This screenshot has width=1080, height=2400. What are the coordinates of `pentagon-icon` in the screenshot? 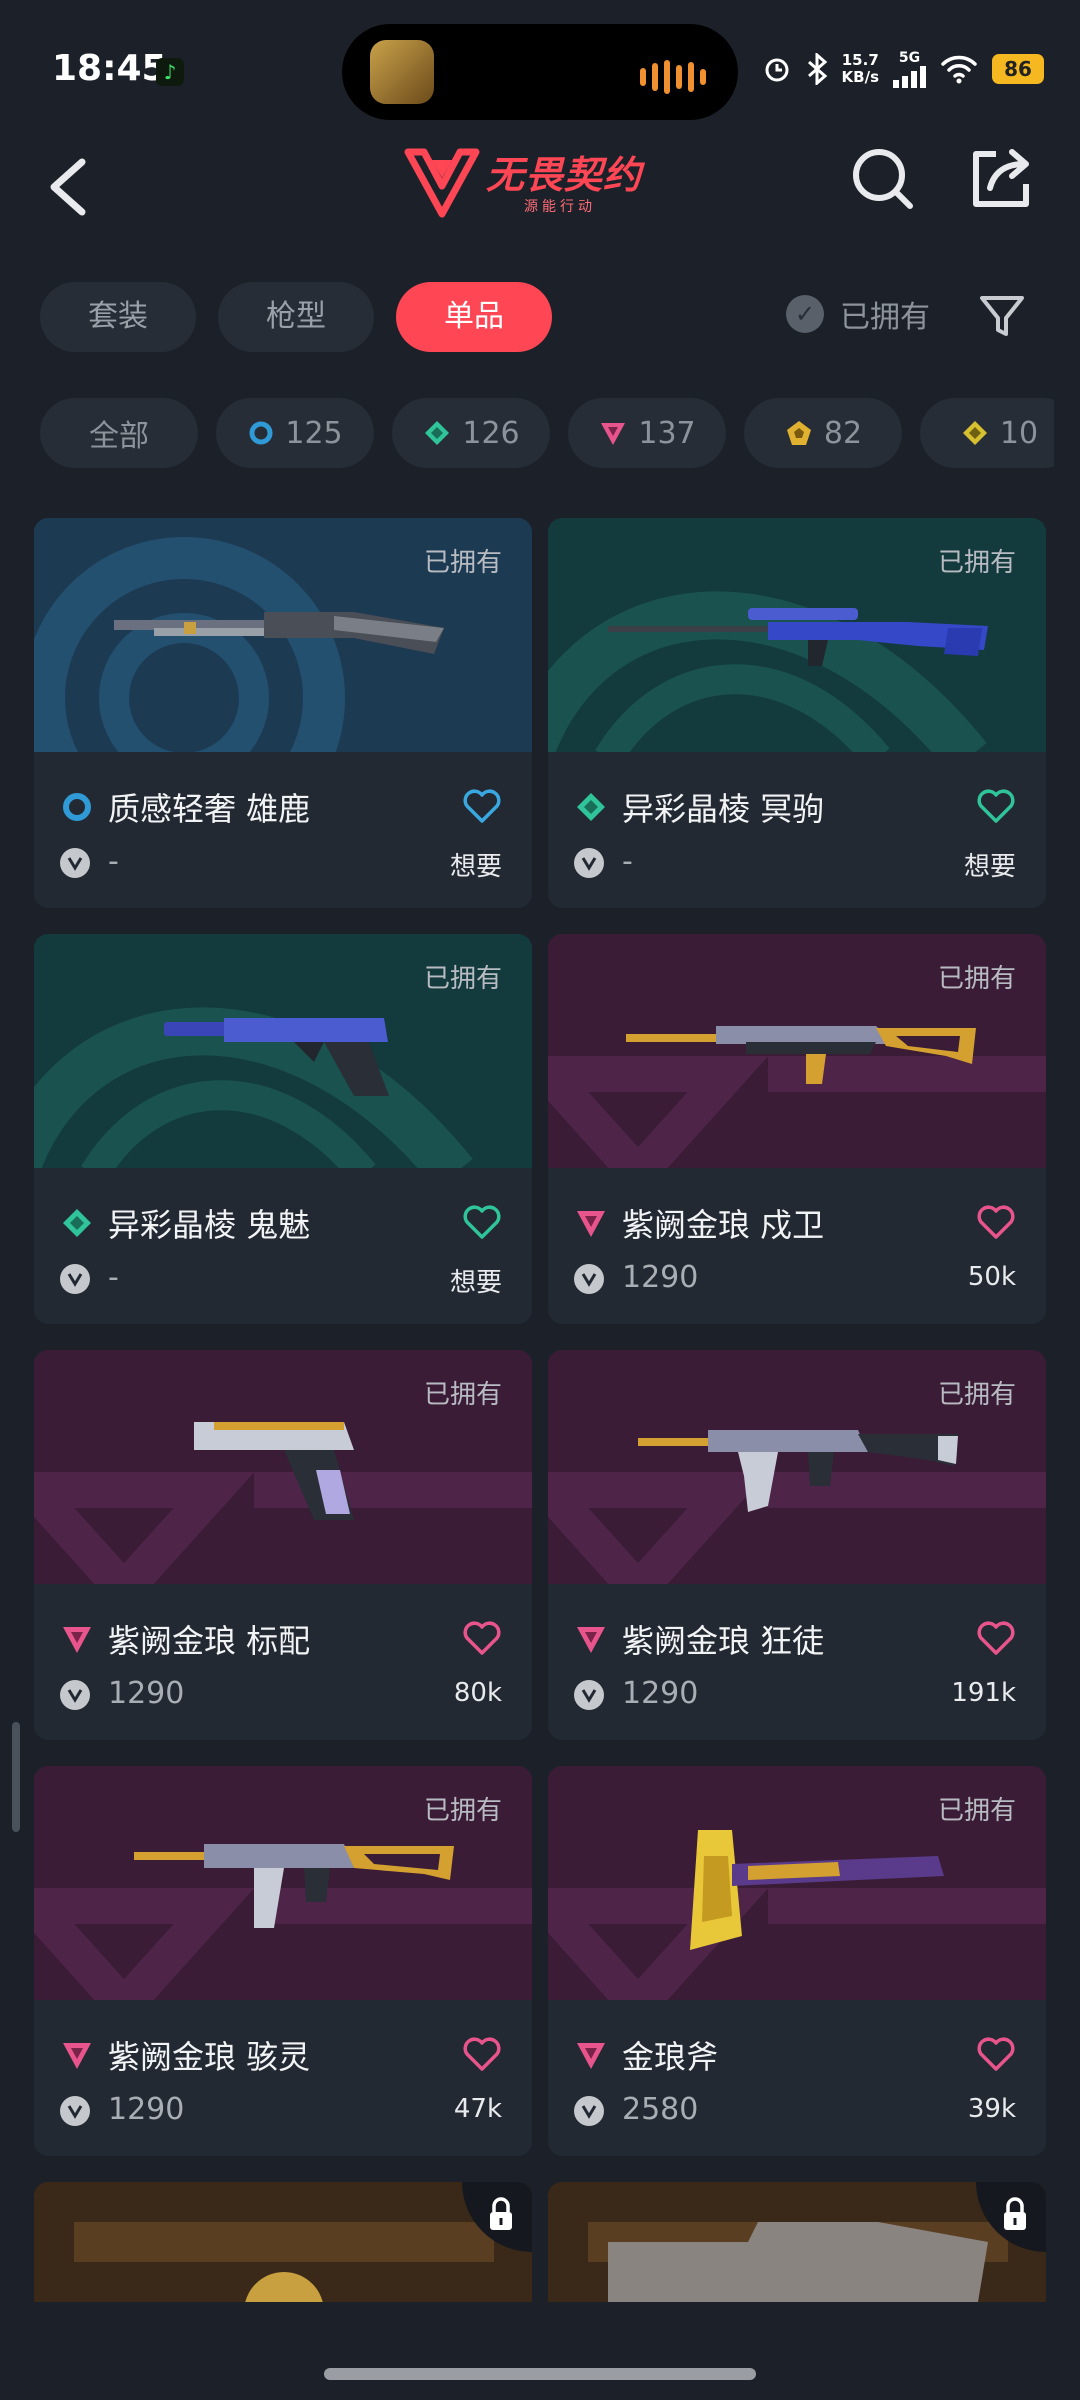 It's located at (798, 433).